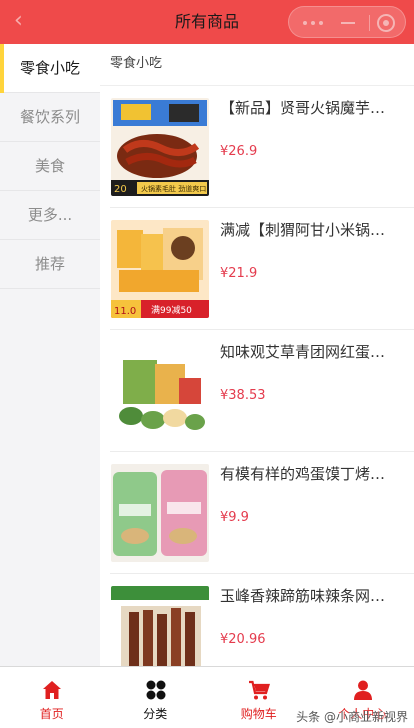  Describe the element at coordinates (125, 311) in the screenshot. I see `image-badge: 11.0` at that location.